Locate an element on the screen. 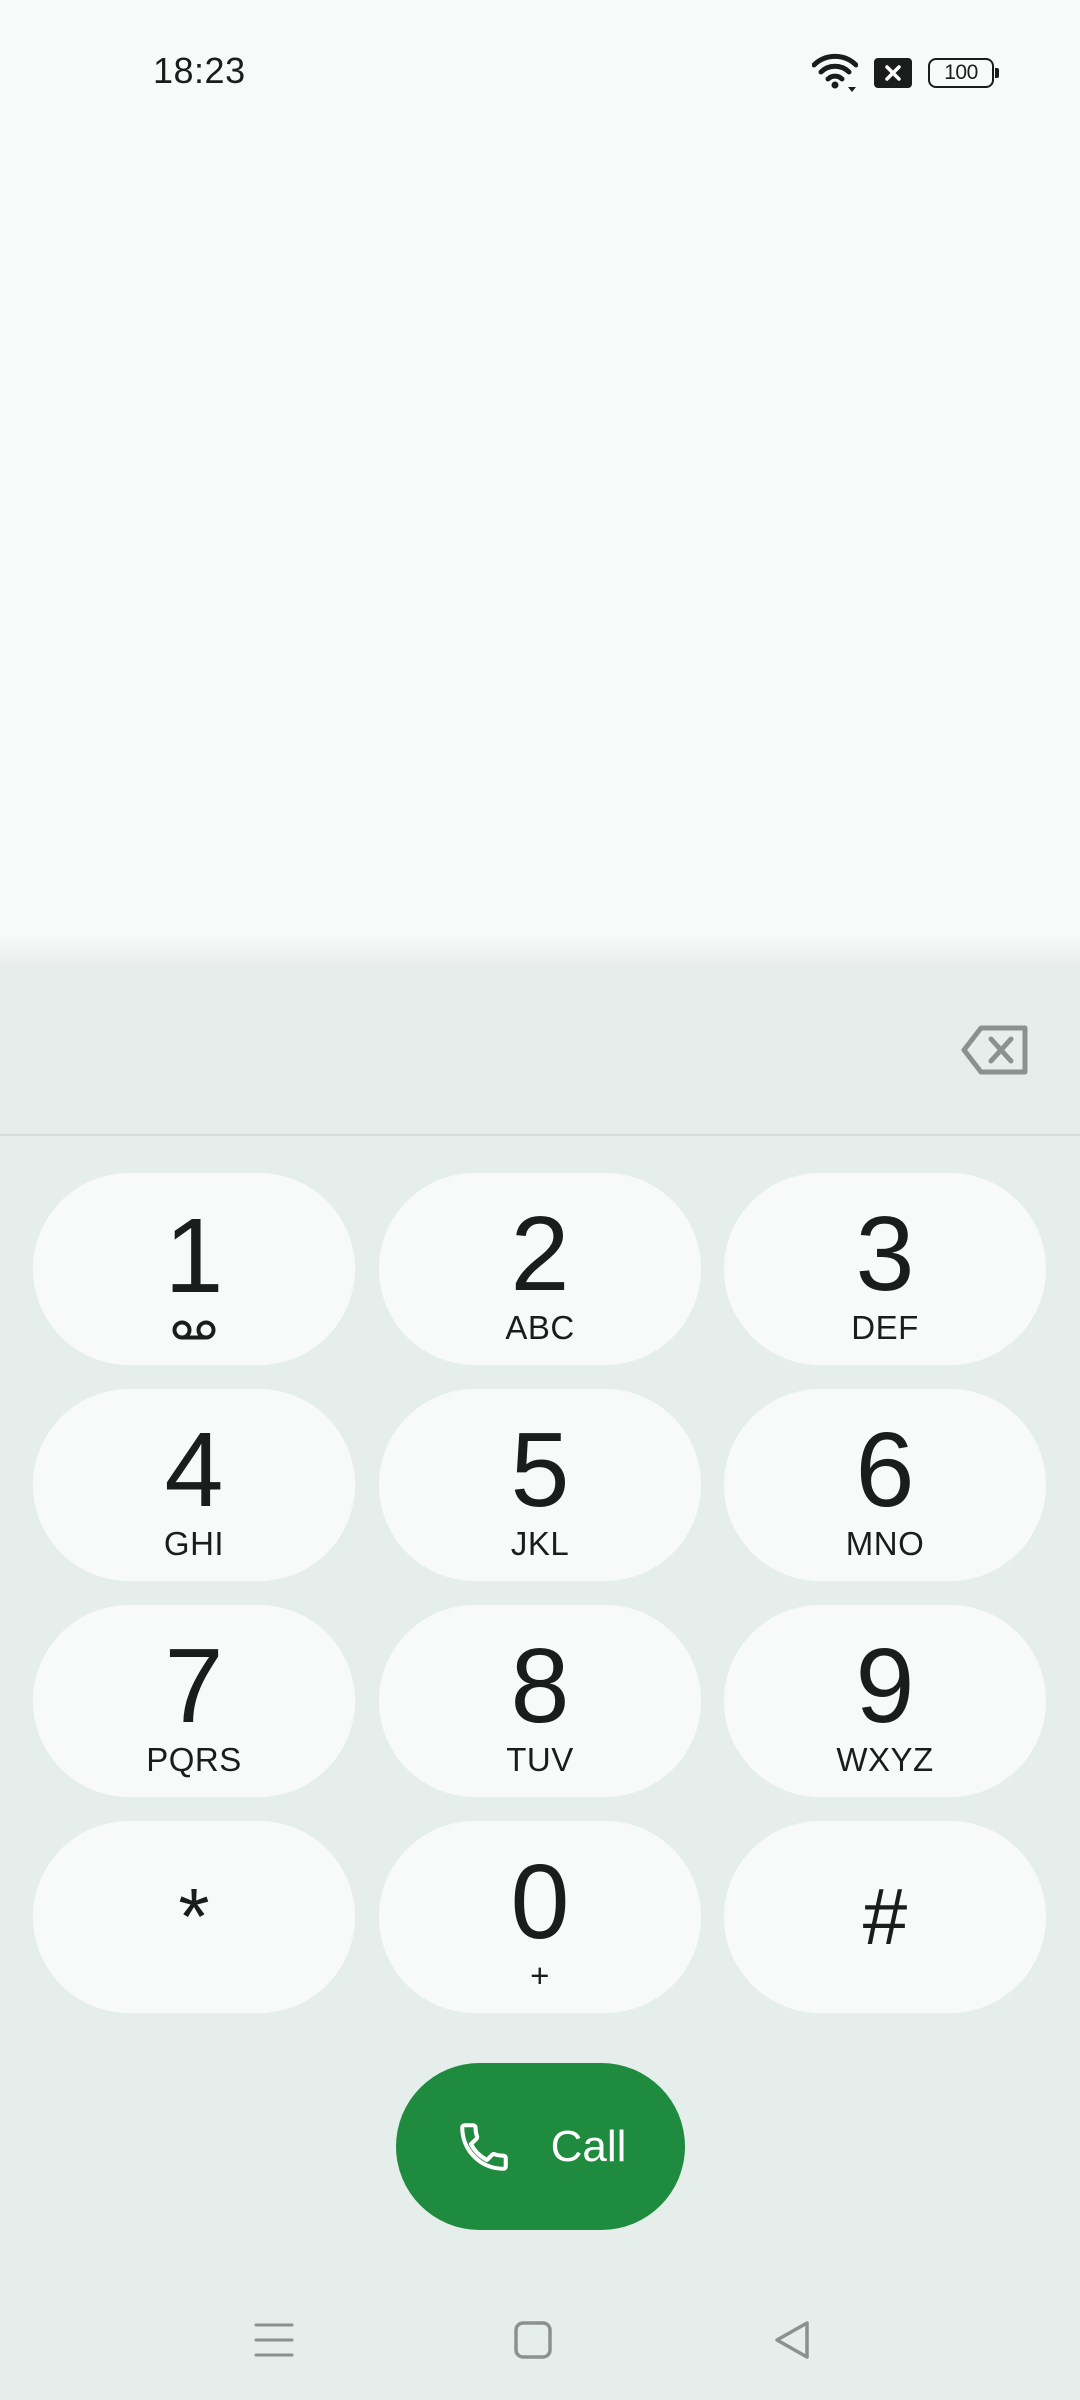 This screenshot has height=2400, width=1080. key-digit: 9 is located at coordinates (885, 1685).